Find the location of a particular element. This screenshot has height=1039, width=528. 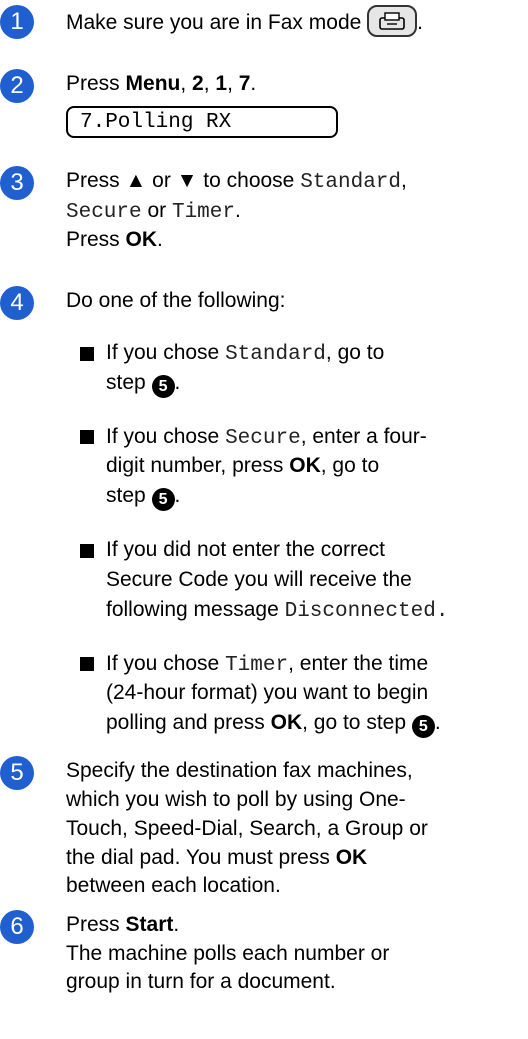

lcd-display: 7.Polling RX is located at coordinates (202, 121).